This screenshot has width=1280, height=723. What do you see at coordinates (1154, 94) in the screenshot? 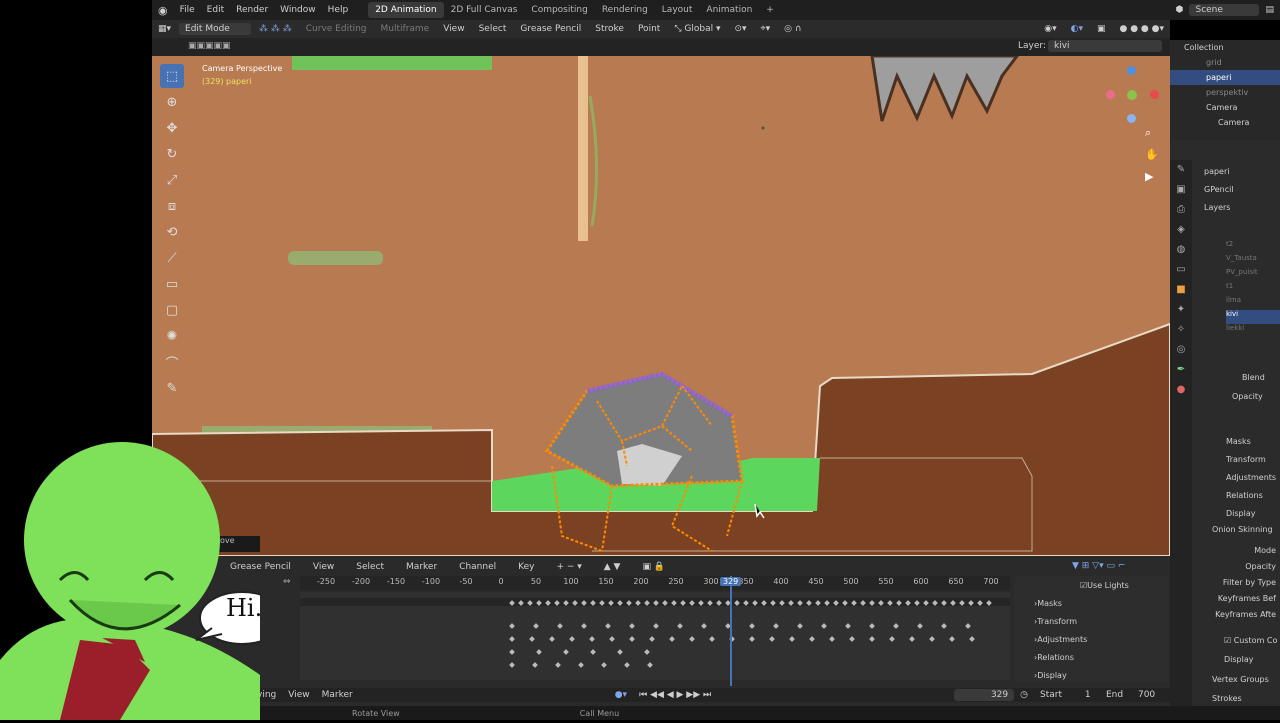
I see `x-axis-icon` at bounding box center [1154, 94].